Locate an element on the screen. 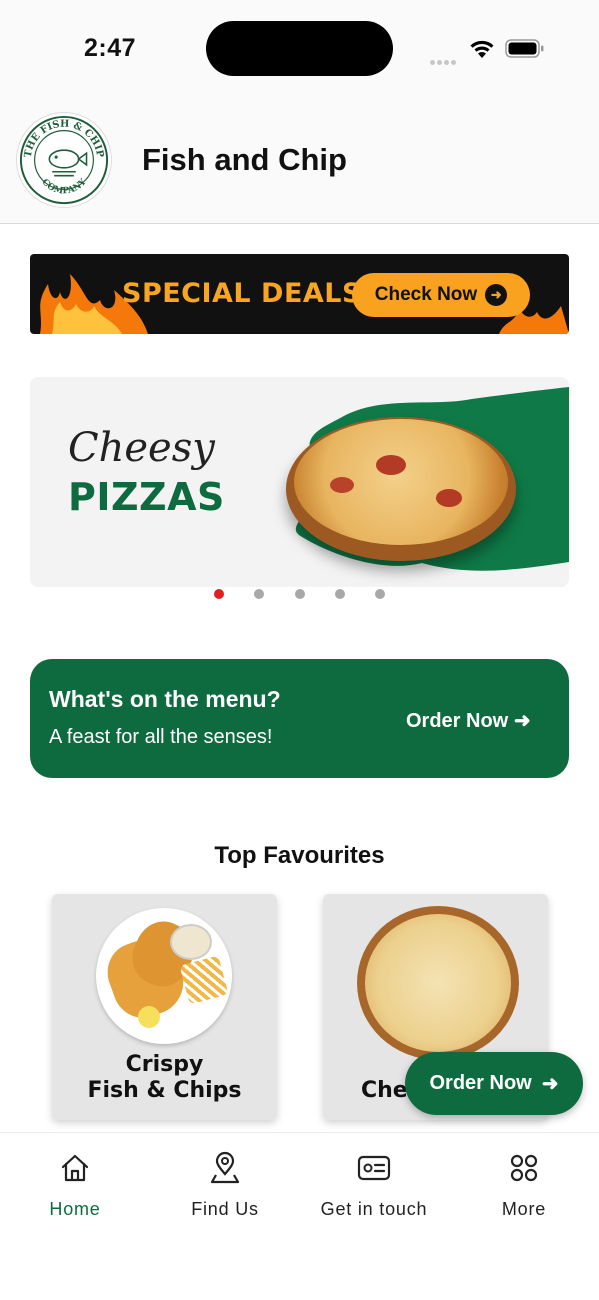  app-header: THE FISH & CHIP COMPANY Fish and Chip is located at coordinates (299, 160).